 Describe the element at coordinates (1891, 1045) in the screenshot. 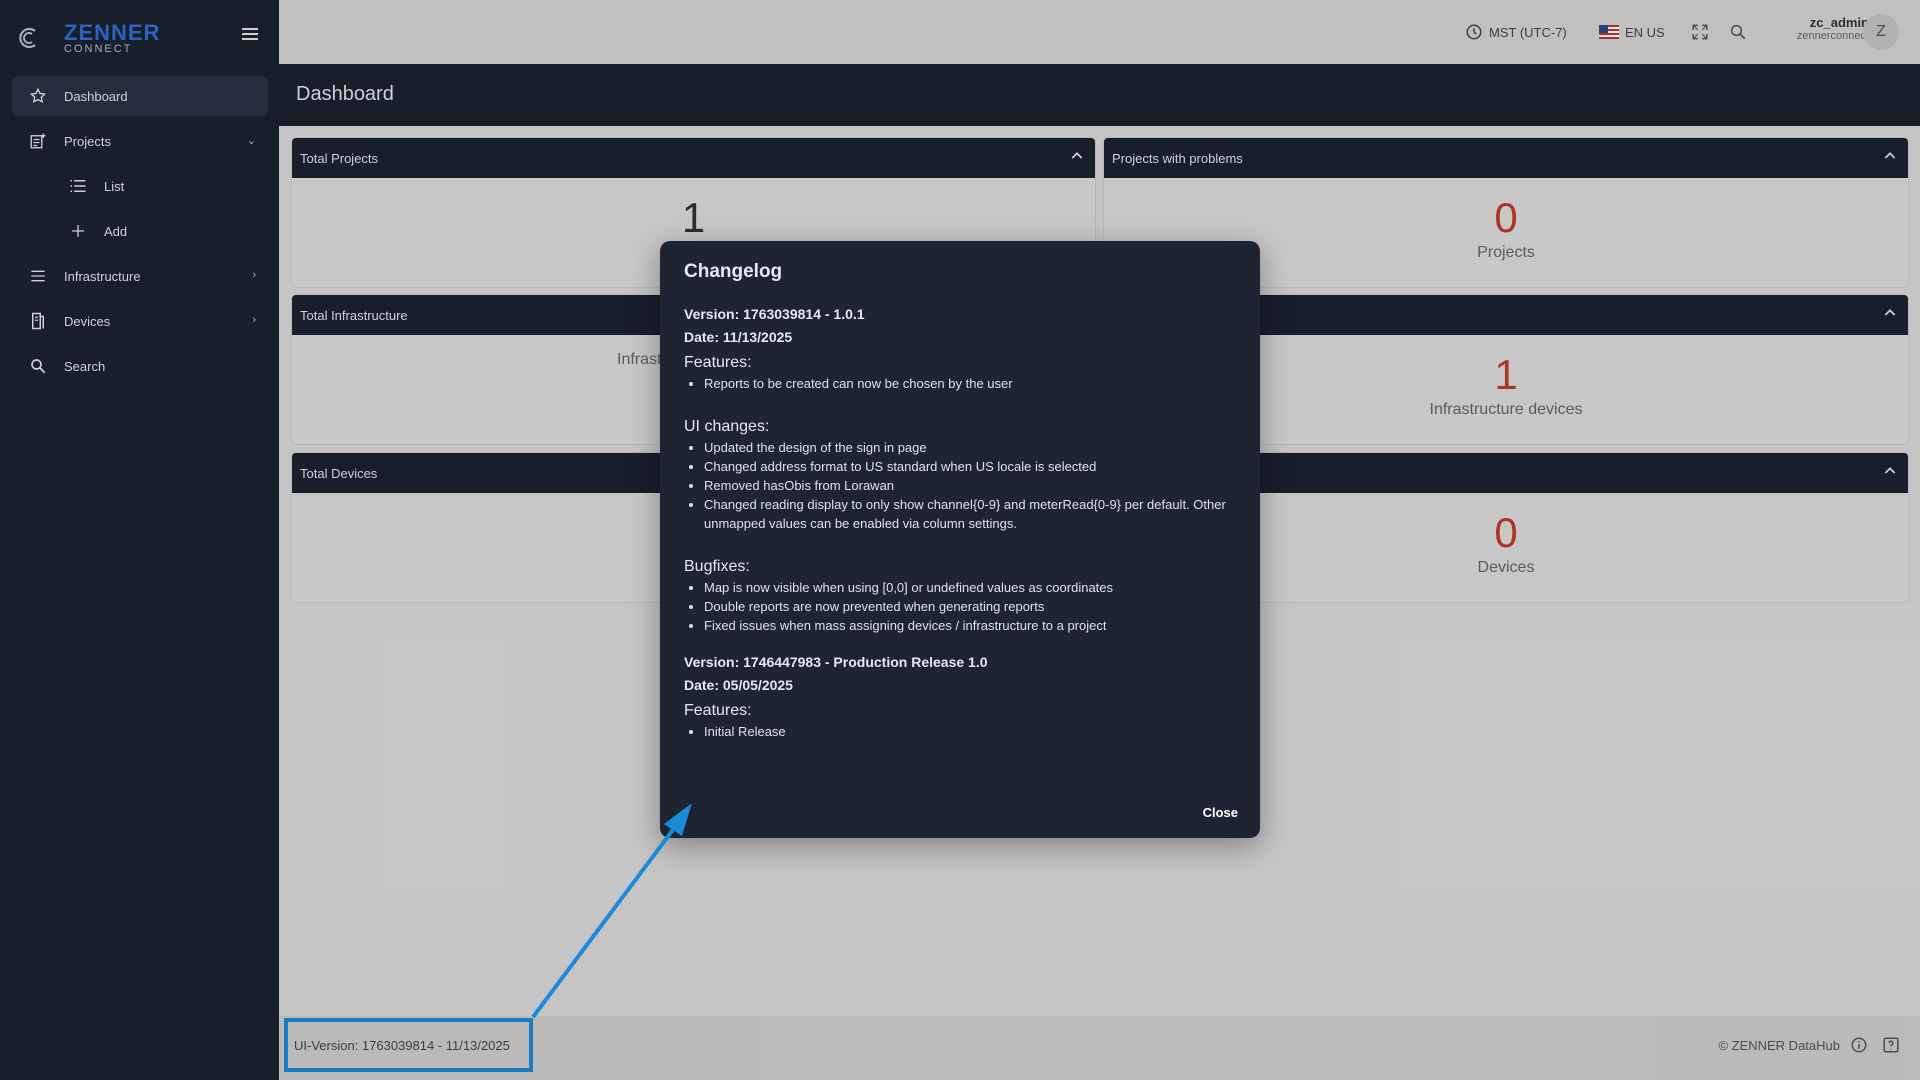

I see `help-icon` at that location.